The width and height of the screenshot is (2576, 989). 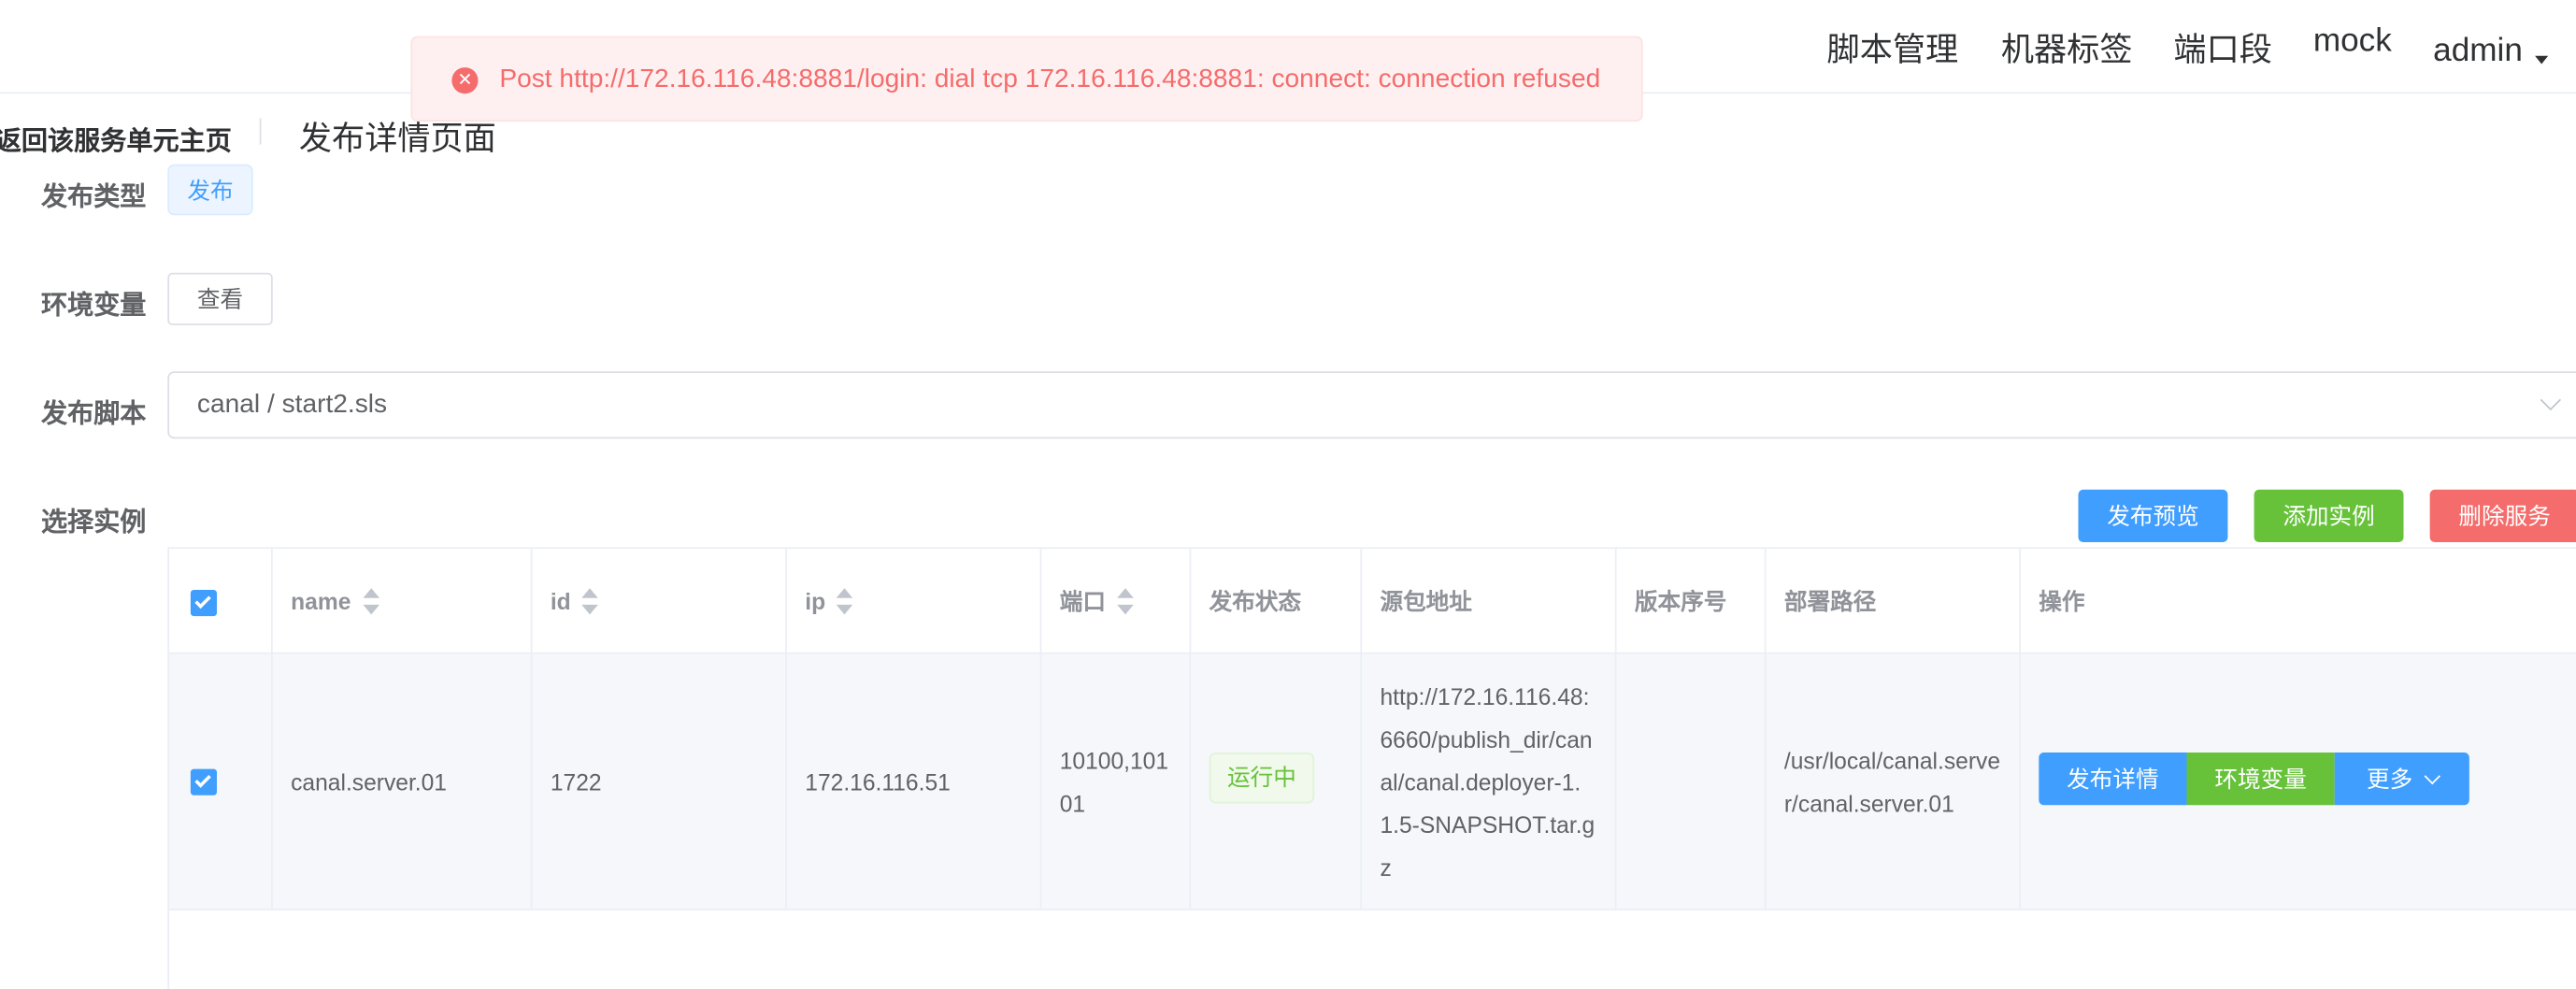 I want to click on error-circle-icon: ✕, so click(x=465, y=80).